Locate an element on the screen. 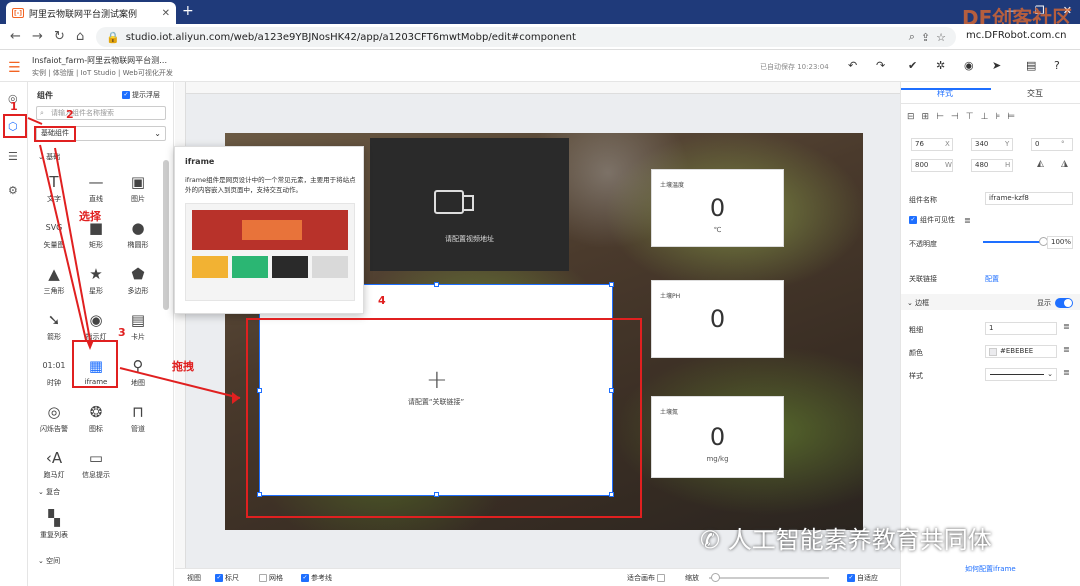  color-value: #EBEBEE is located at coordinates (1017, 351).